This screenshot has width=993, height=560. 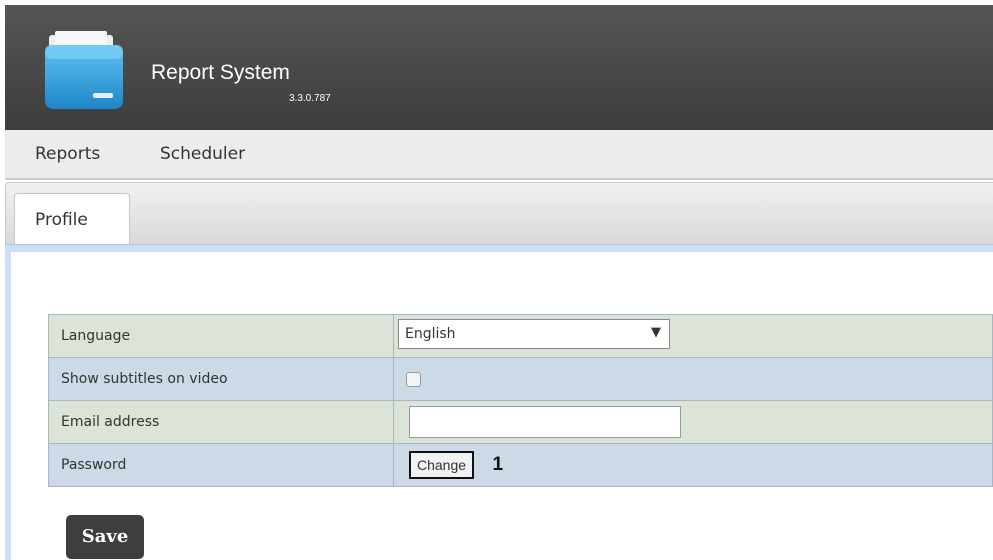 What do you see at coordinates (221, 379) in the screenshot?
I see `row-label-subtitles: Show subtitles on video` at bounding box center [221, 379].